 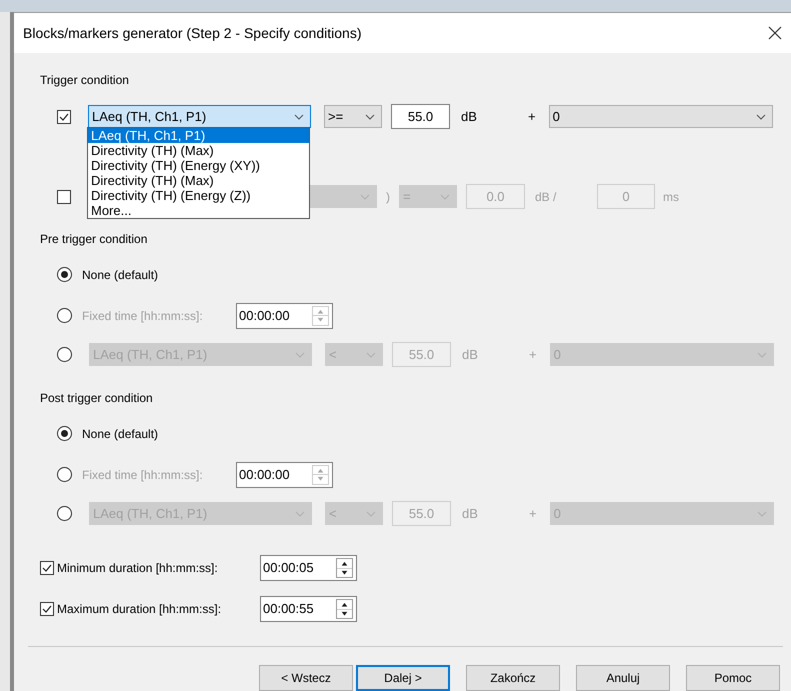 What do you see at coordinates (198, 135) in the screenshot?
I see `dropdown-item: LAeq (TH, Ch1, P1)` at bounding box center [198, 135].